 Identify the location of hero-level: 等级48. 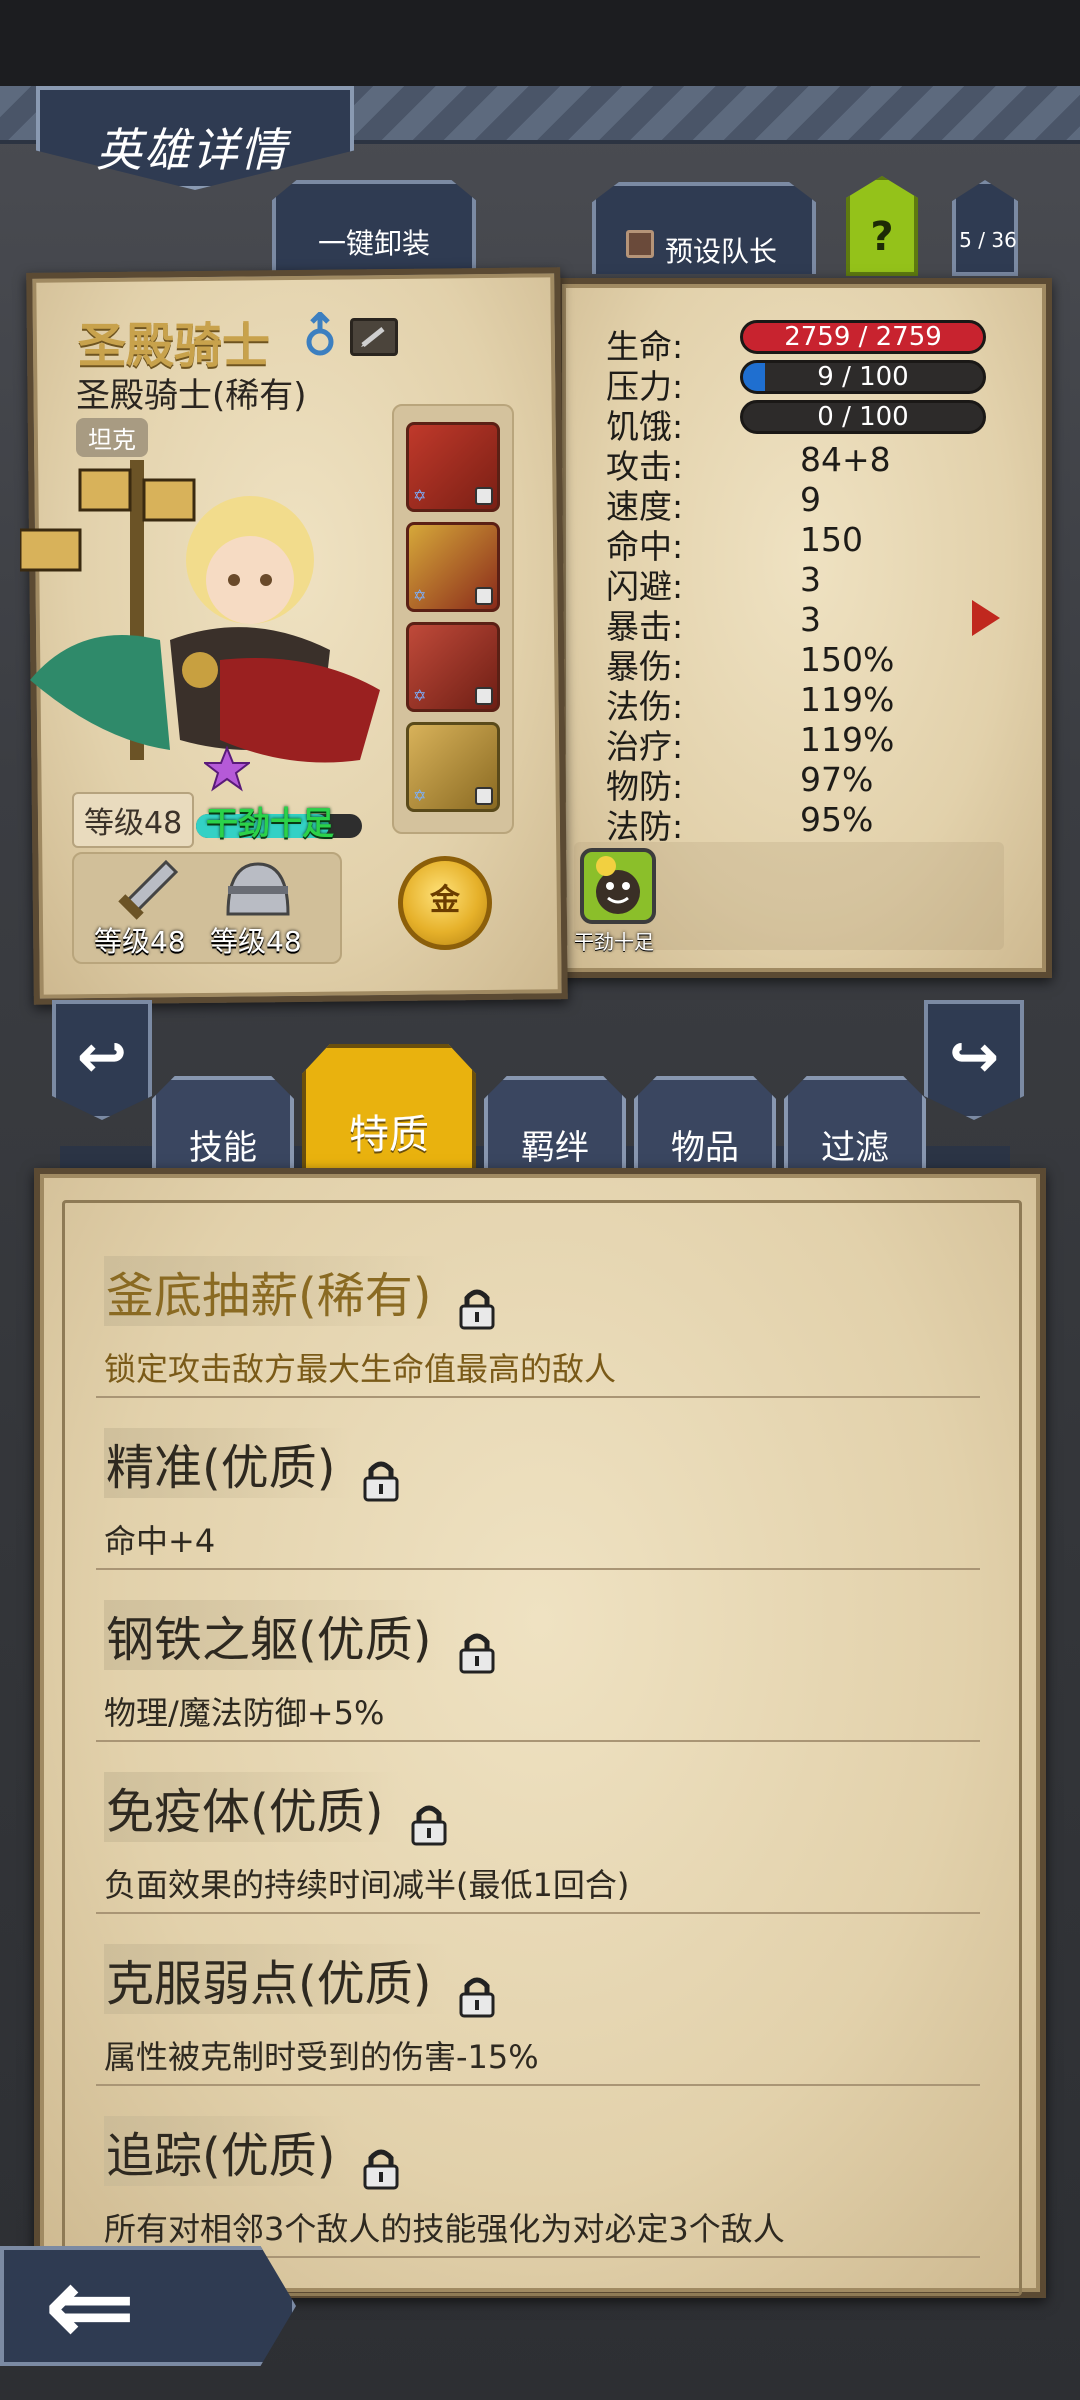
(133, 820).